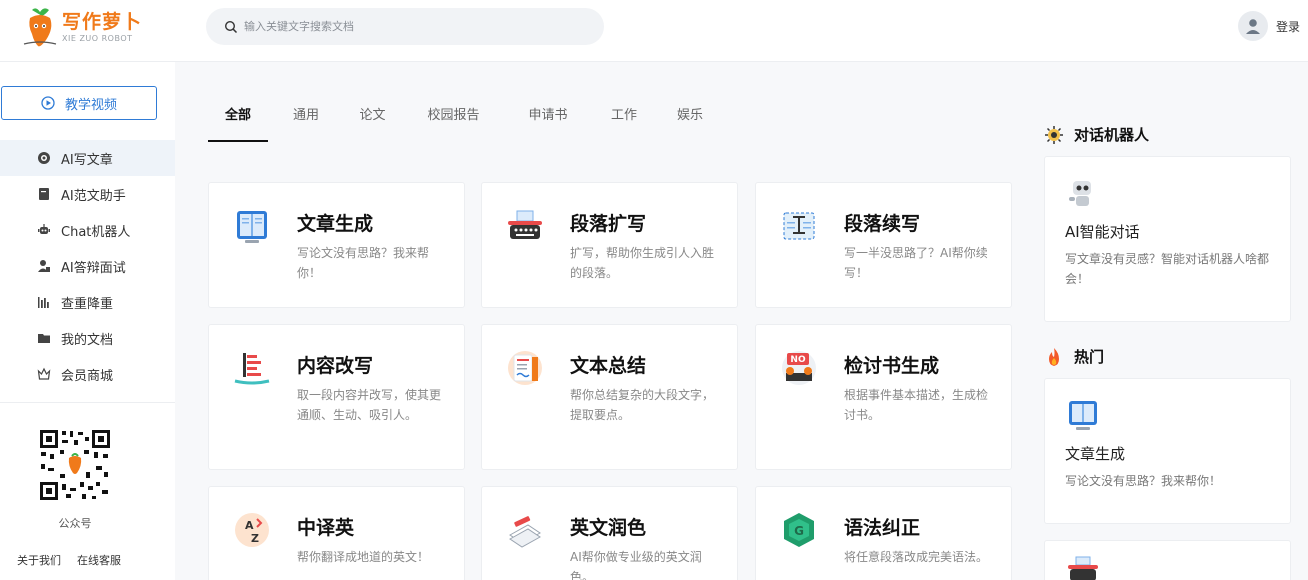 This screenshot has width=1308, height=580. Describe the element at coordinates (608, 224) in the screenshot. I see `card-title: 段落扩写` at that location.